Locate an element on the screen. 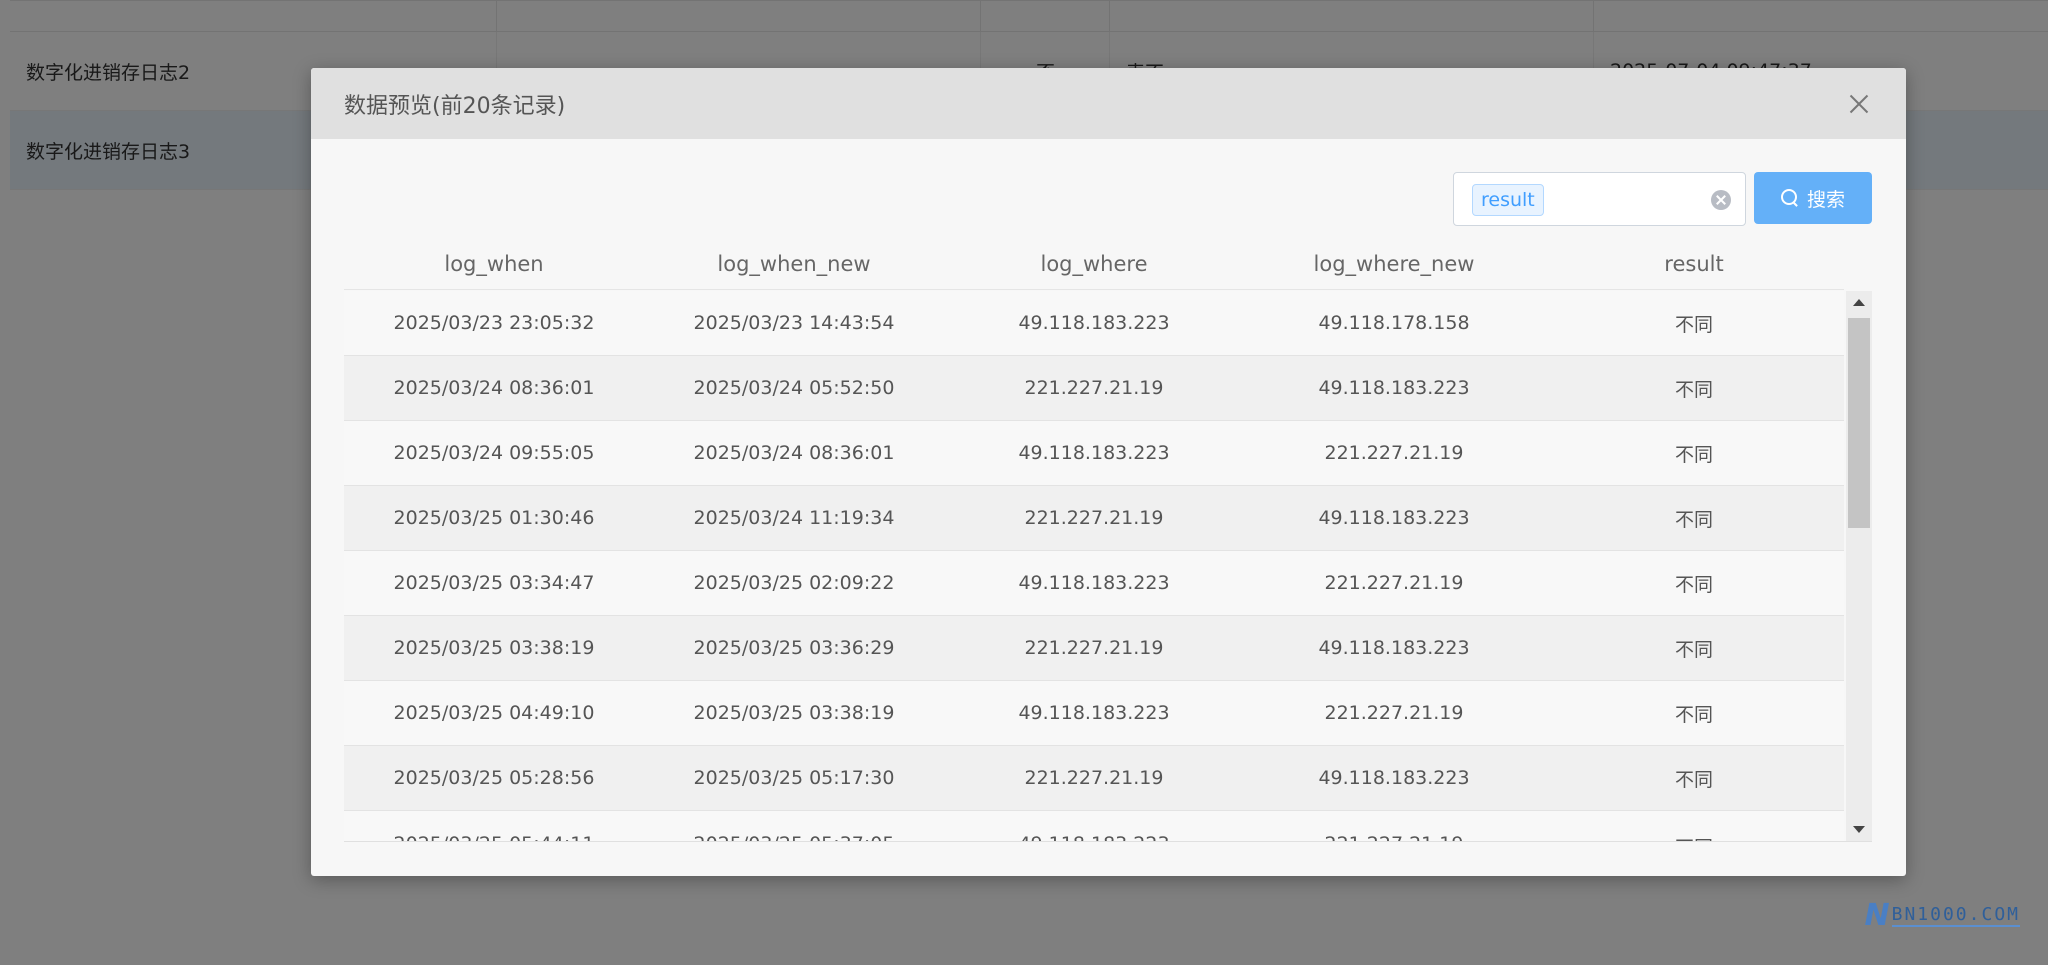  cell-log-when-new: 2025/03/24 11:19:34 is located at coordinates (794, 518).